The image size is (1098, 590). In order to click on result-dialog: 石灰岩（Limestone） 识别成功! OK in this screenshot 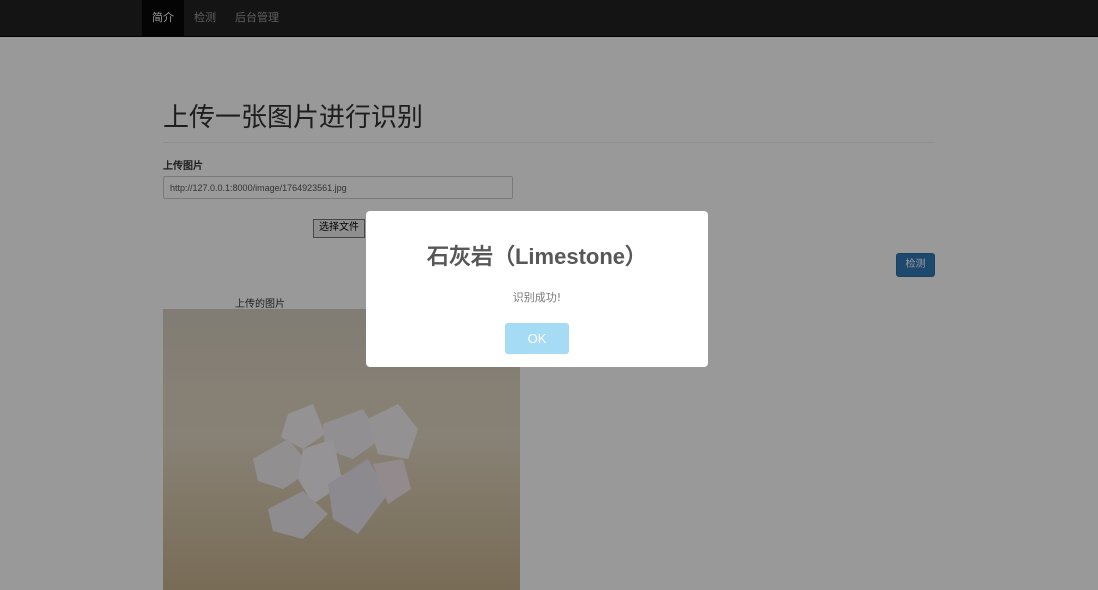, I will do `click(537, 289)`.